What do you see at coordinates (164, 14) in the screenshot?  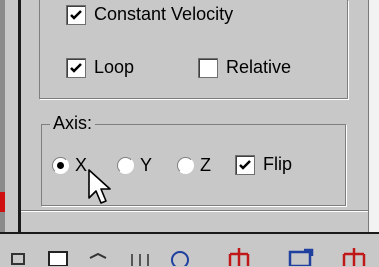 I see `constant-velocity-label: Constant Velocity` at bounding box center [164, 14].